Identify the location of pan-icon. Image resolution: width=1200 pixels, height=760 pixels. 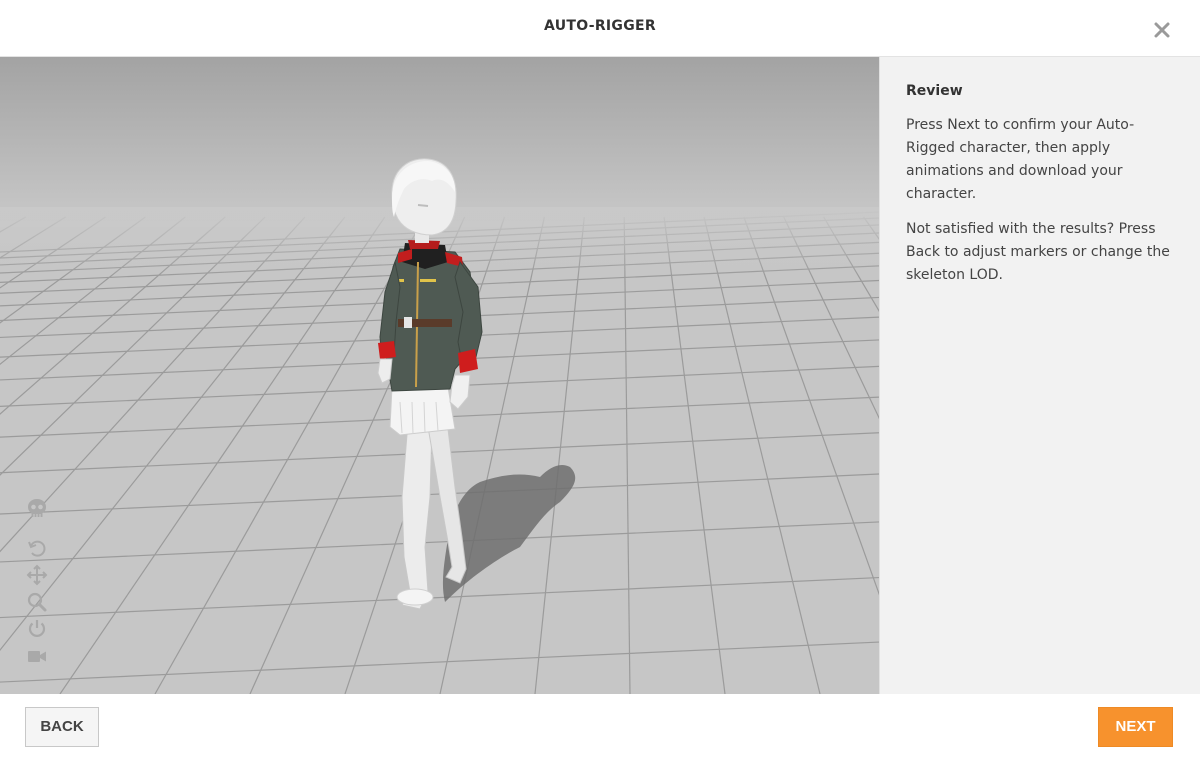
(37, 575).